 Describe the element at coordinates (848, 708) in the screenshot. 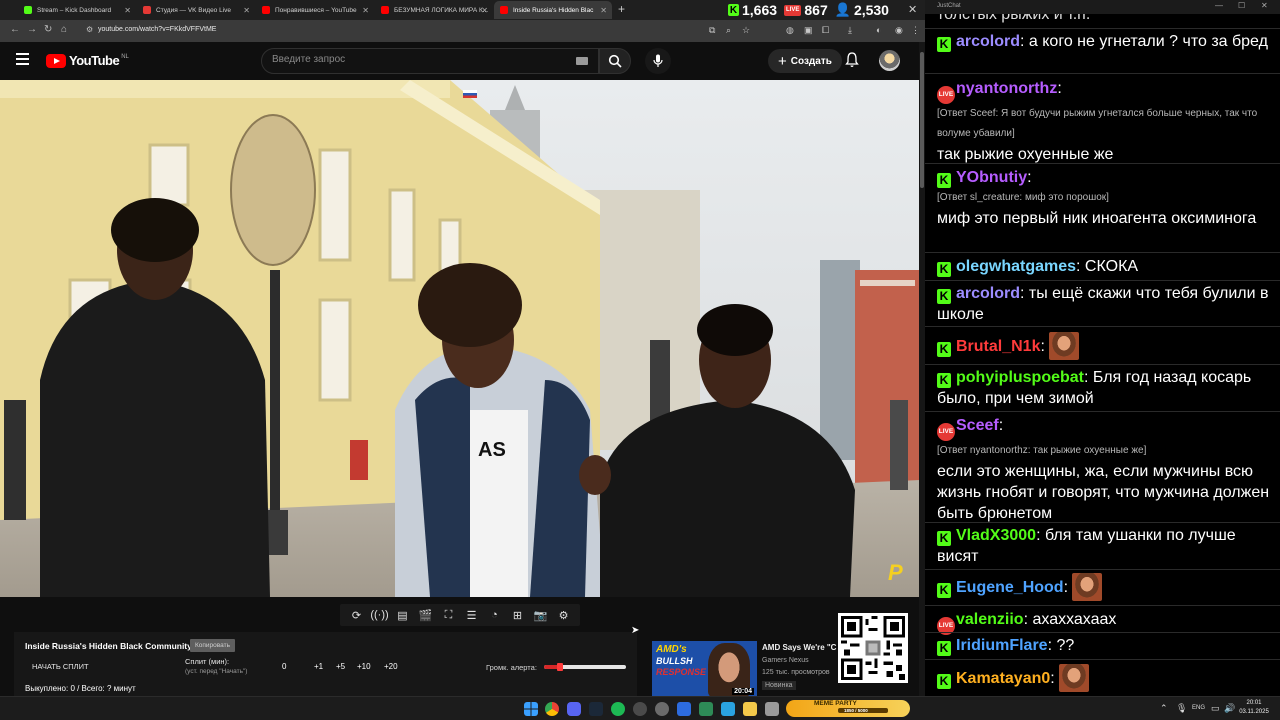

I see `meme-party-widget: MEME PARTY 1850 / 5000` at that location.